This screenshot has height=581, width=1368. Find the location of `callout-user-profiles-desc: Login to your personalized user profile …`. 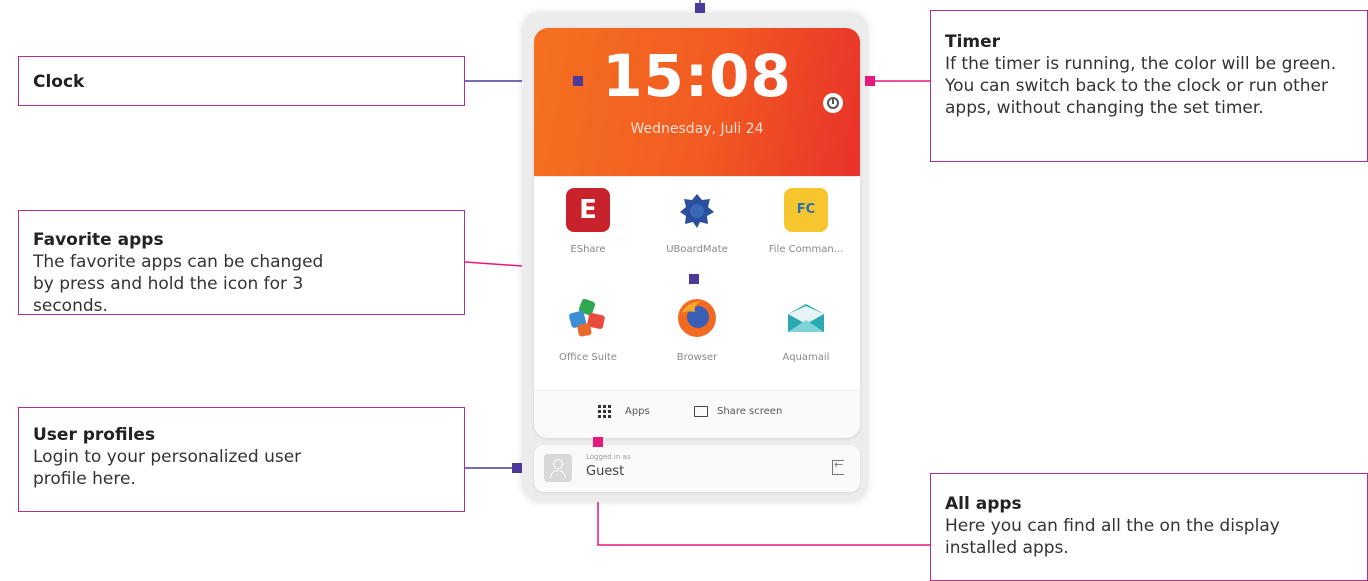

callout-user-profiles-desc: Login to your personalized user profile … is located at coordinates (167, 468).